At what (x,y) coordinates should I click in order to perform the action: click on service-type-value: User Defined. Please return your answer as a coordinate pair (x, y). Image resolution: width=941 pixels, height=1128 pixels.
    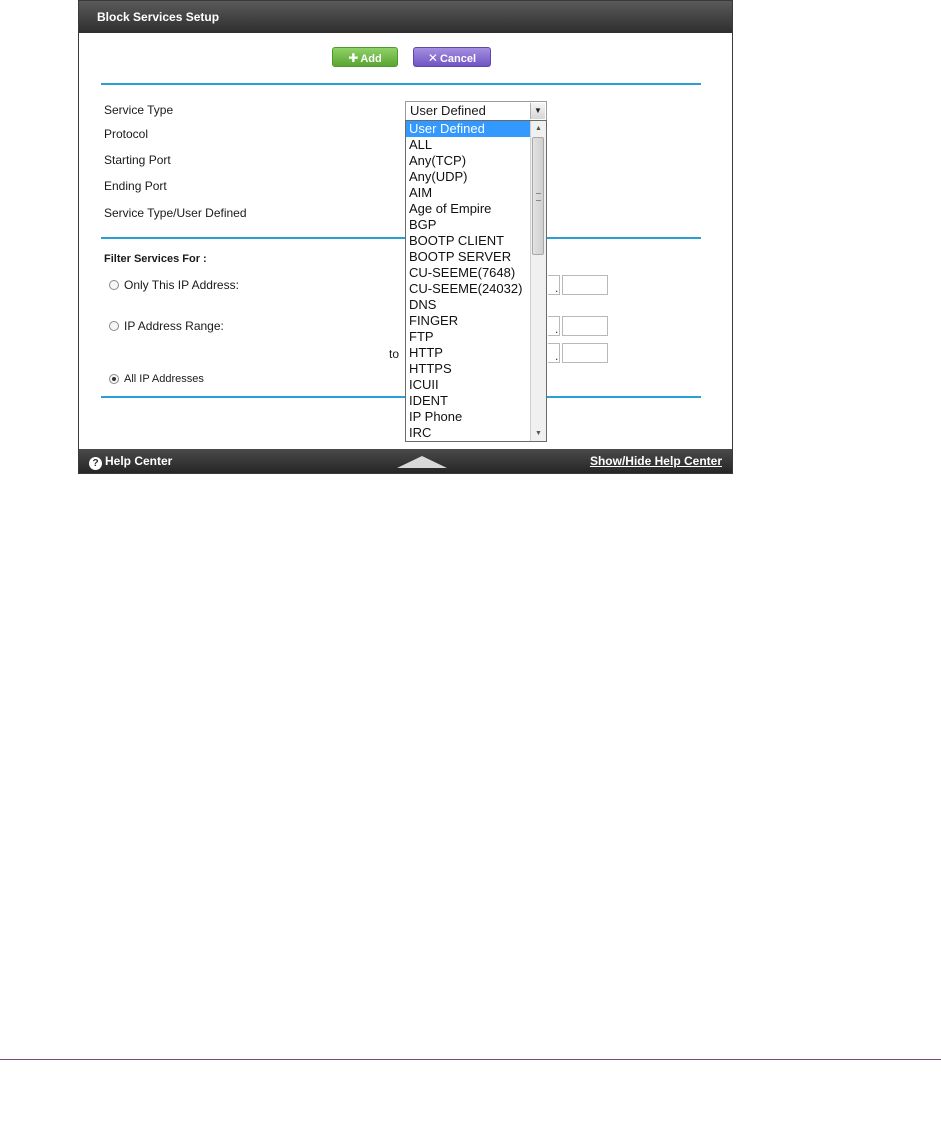
    Looking at the image, I should click on (448, 110).